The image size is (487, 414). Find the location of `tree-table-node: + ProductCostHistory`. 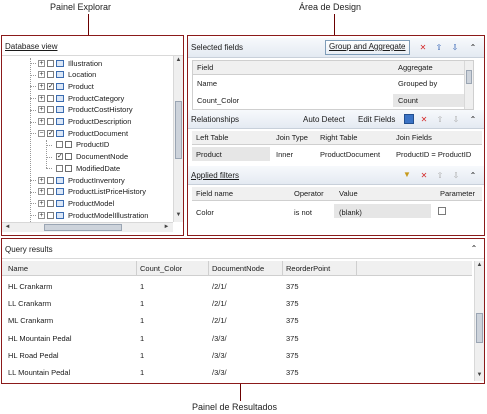

tree-table-node: + ProductCostHistory is located at coordinates (81, 110).